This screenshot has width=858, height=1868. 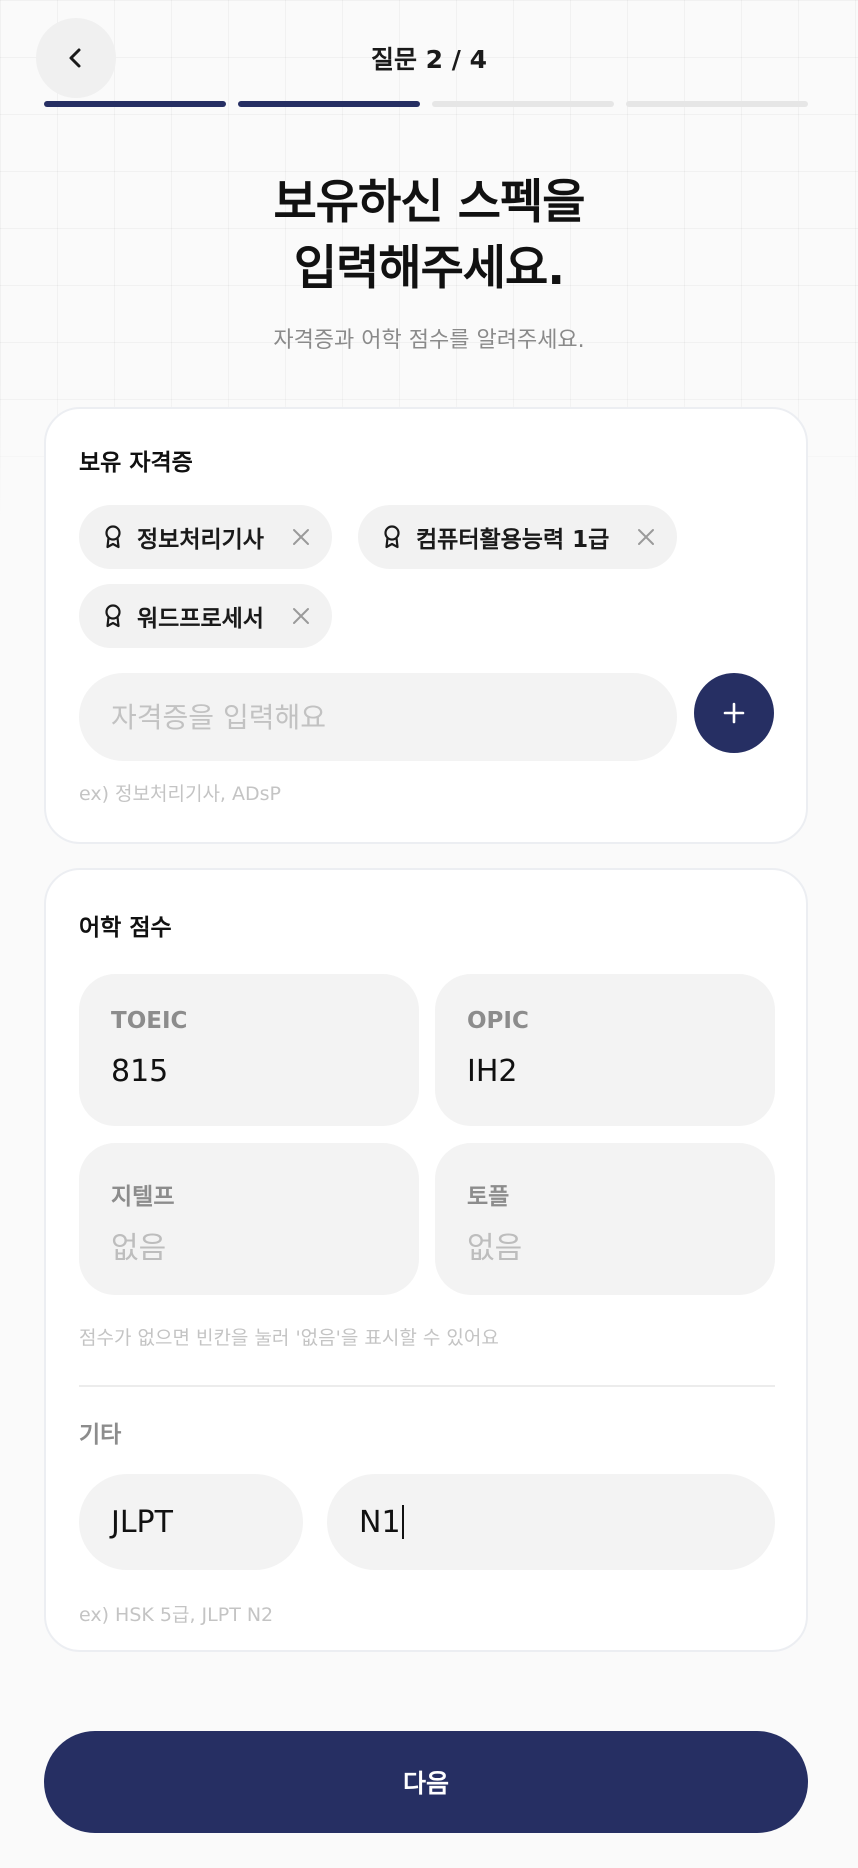 What do you see at coordinates (140, 1071) in the screenshot?
I see `score-value: 815` at bounding box center [140, 1071].